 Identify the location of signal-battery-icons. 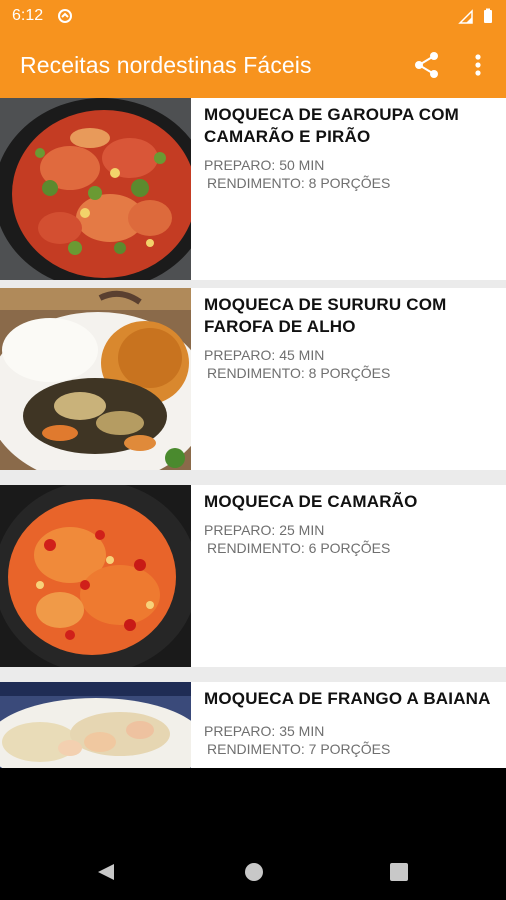
(475, 16).